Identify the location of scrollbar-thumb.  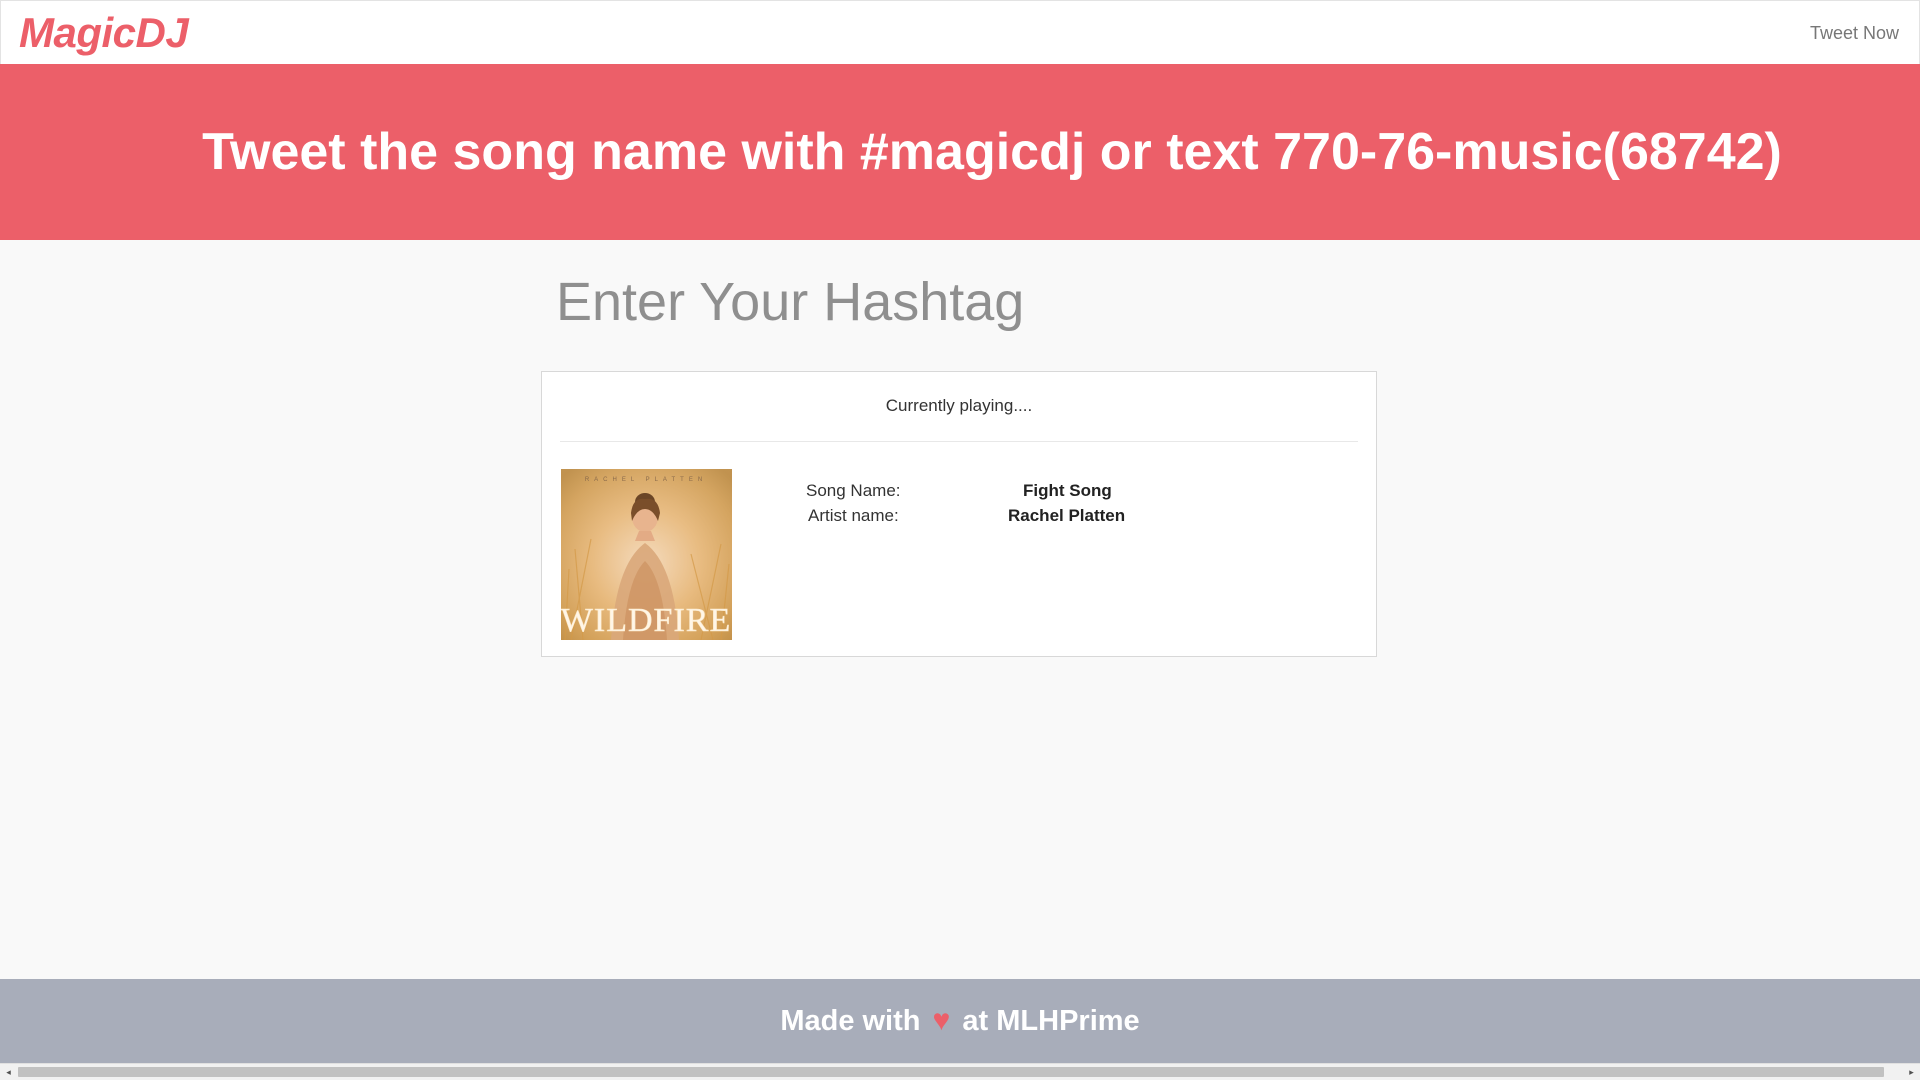
(951, 1072).